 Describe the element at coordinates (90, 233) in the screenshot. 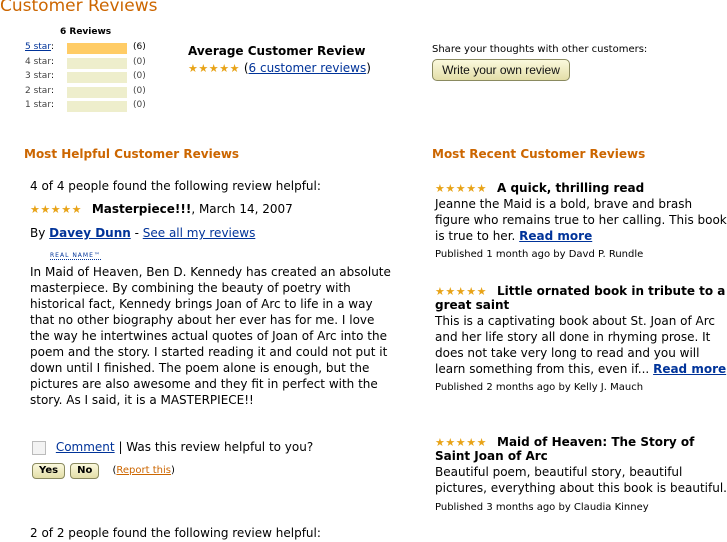

I see `author-link: Davey Dunn` at that location.